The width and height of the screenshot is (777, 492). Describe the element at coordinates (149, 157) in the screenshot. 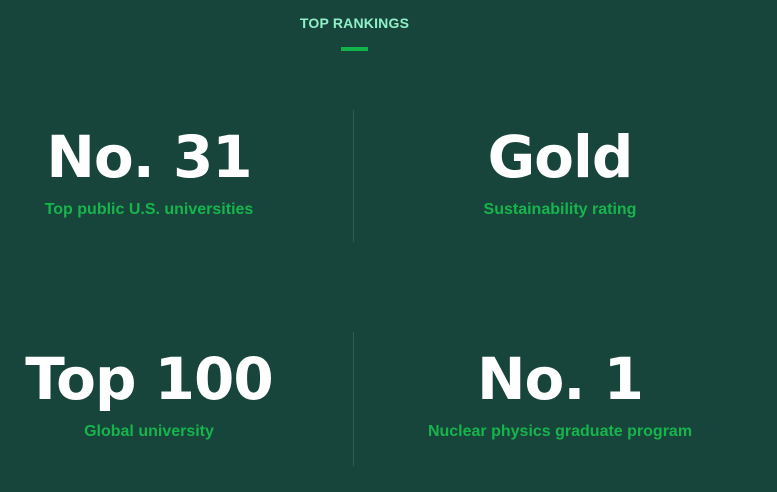

I see `ranking-value: No. 31` at that location.